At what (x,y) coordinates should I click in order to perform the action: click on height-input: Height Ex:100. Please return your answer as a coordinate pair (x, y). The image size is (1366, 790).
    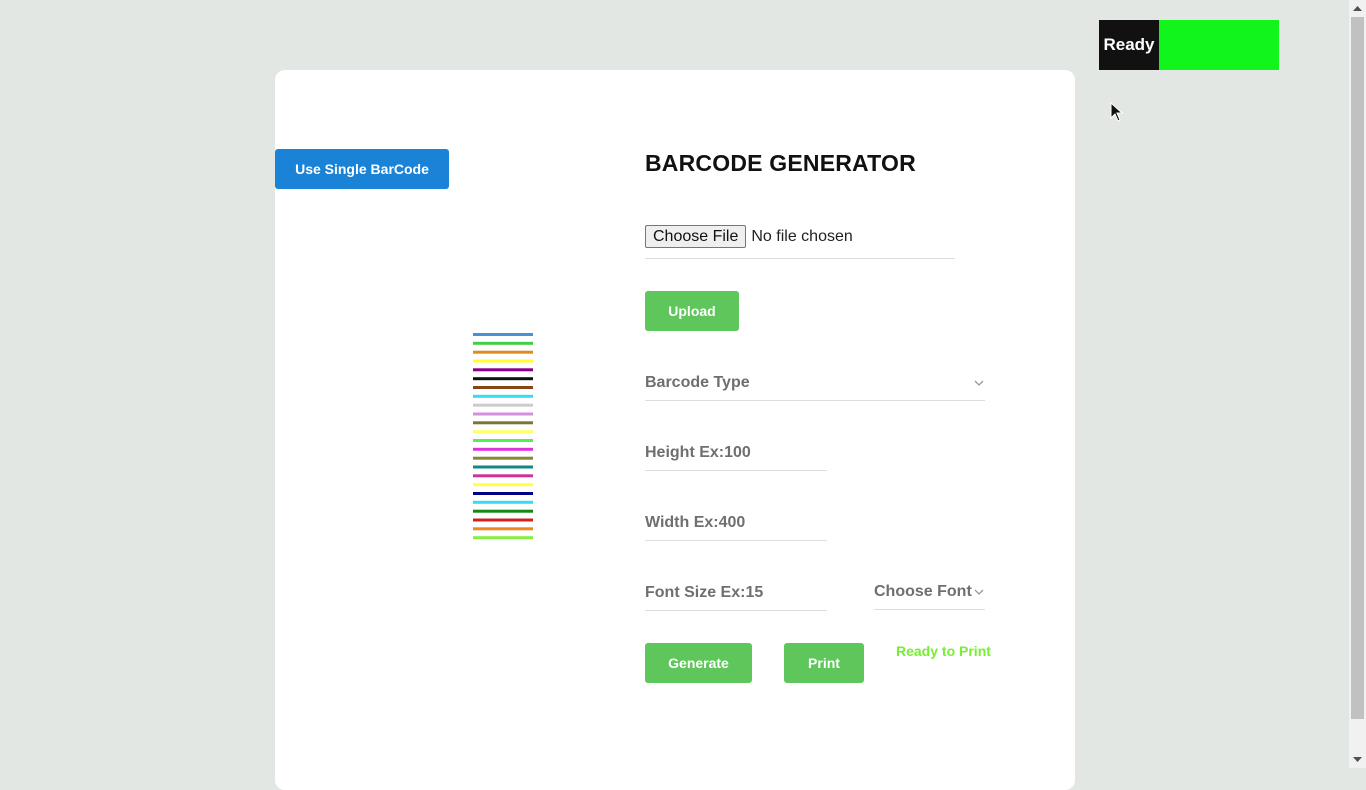
    Looking at the image, I should click on (736, 453).